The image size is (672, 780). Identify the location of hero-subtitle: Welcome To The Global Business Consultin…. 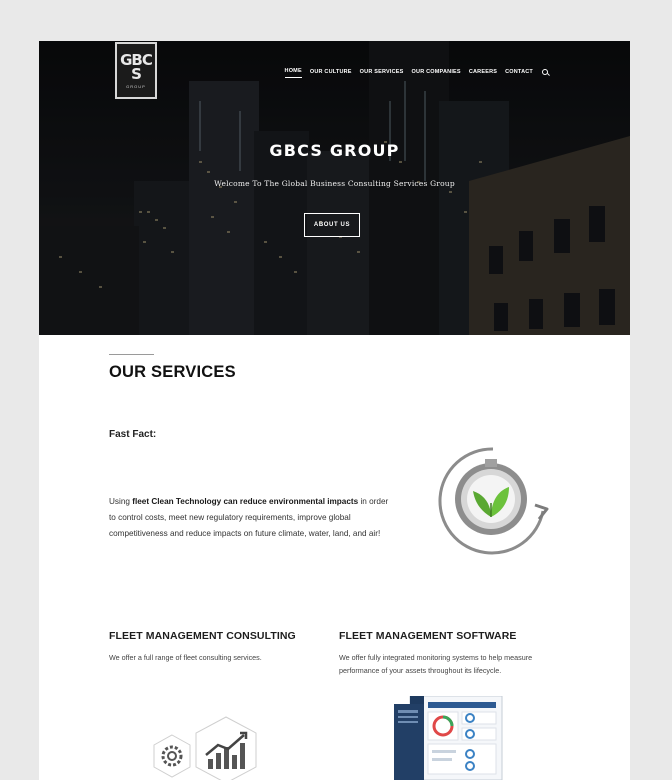
(334, 183).